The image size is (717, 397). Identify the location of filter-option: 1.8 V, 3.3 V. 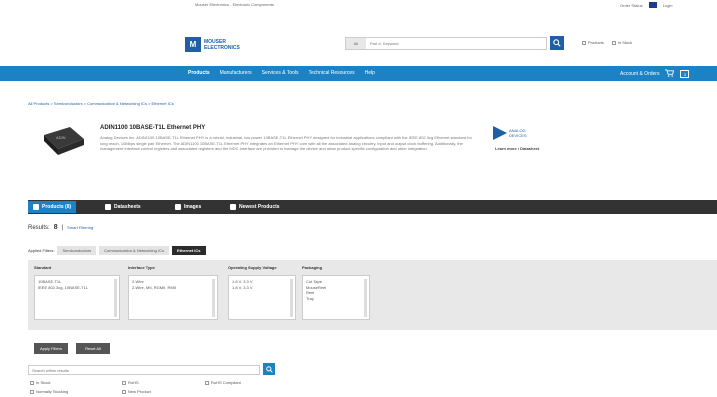
(262, 288).